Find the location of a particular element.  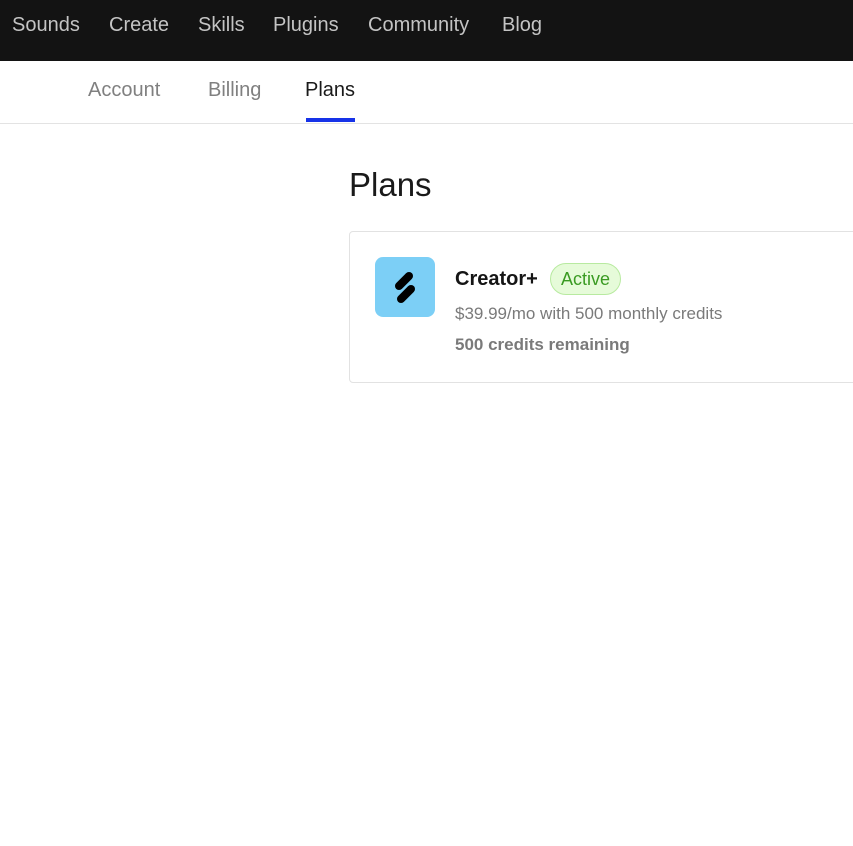

tab-account: Account is located at coordinates (124, 90).